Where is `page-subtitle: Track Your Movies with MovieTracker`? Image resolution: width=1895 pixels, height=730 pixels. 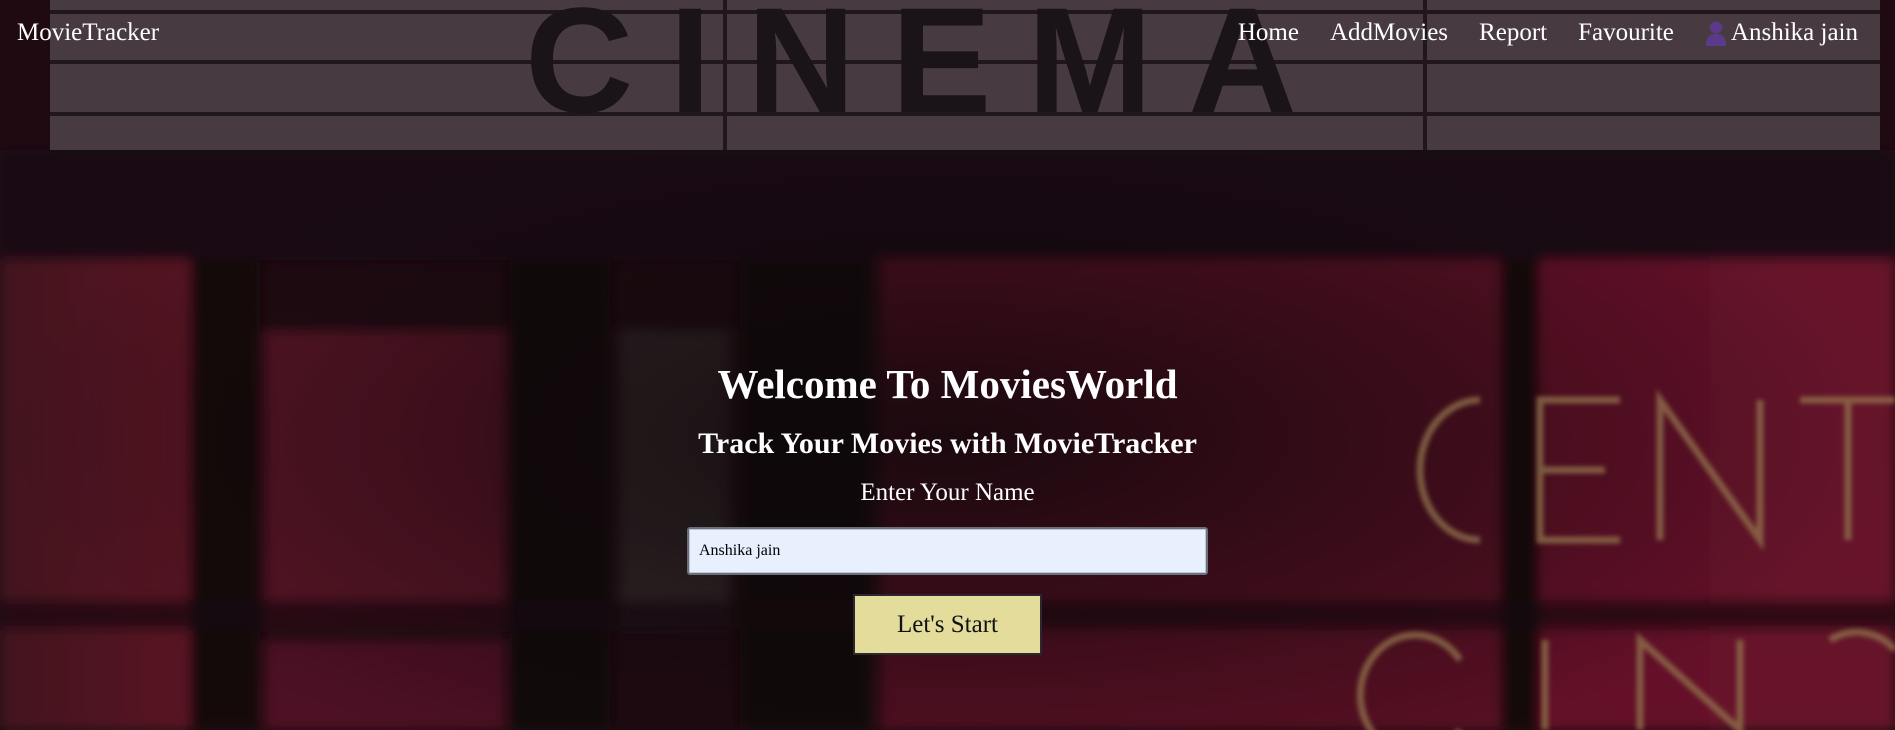
page-subtitle: Track Your Movies with MovieTracker is located at coordinates (947, 443).